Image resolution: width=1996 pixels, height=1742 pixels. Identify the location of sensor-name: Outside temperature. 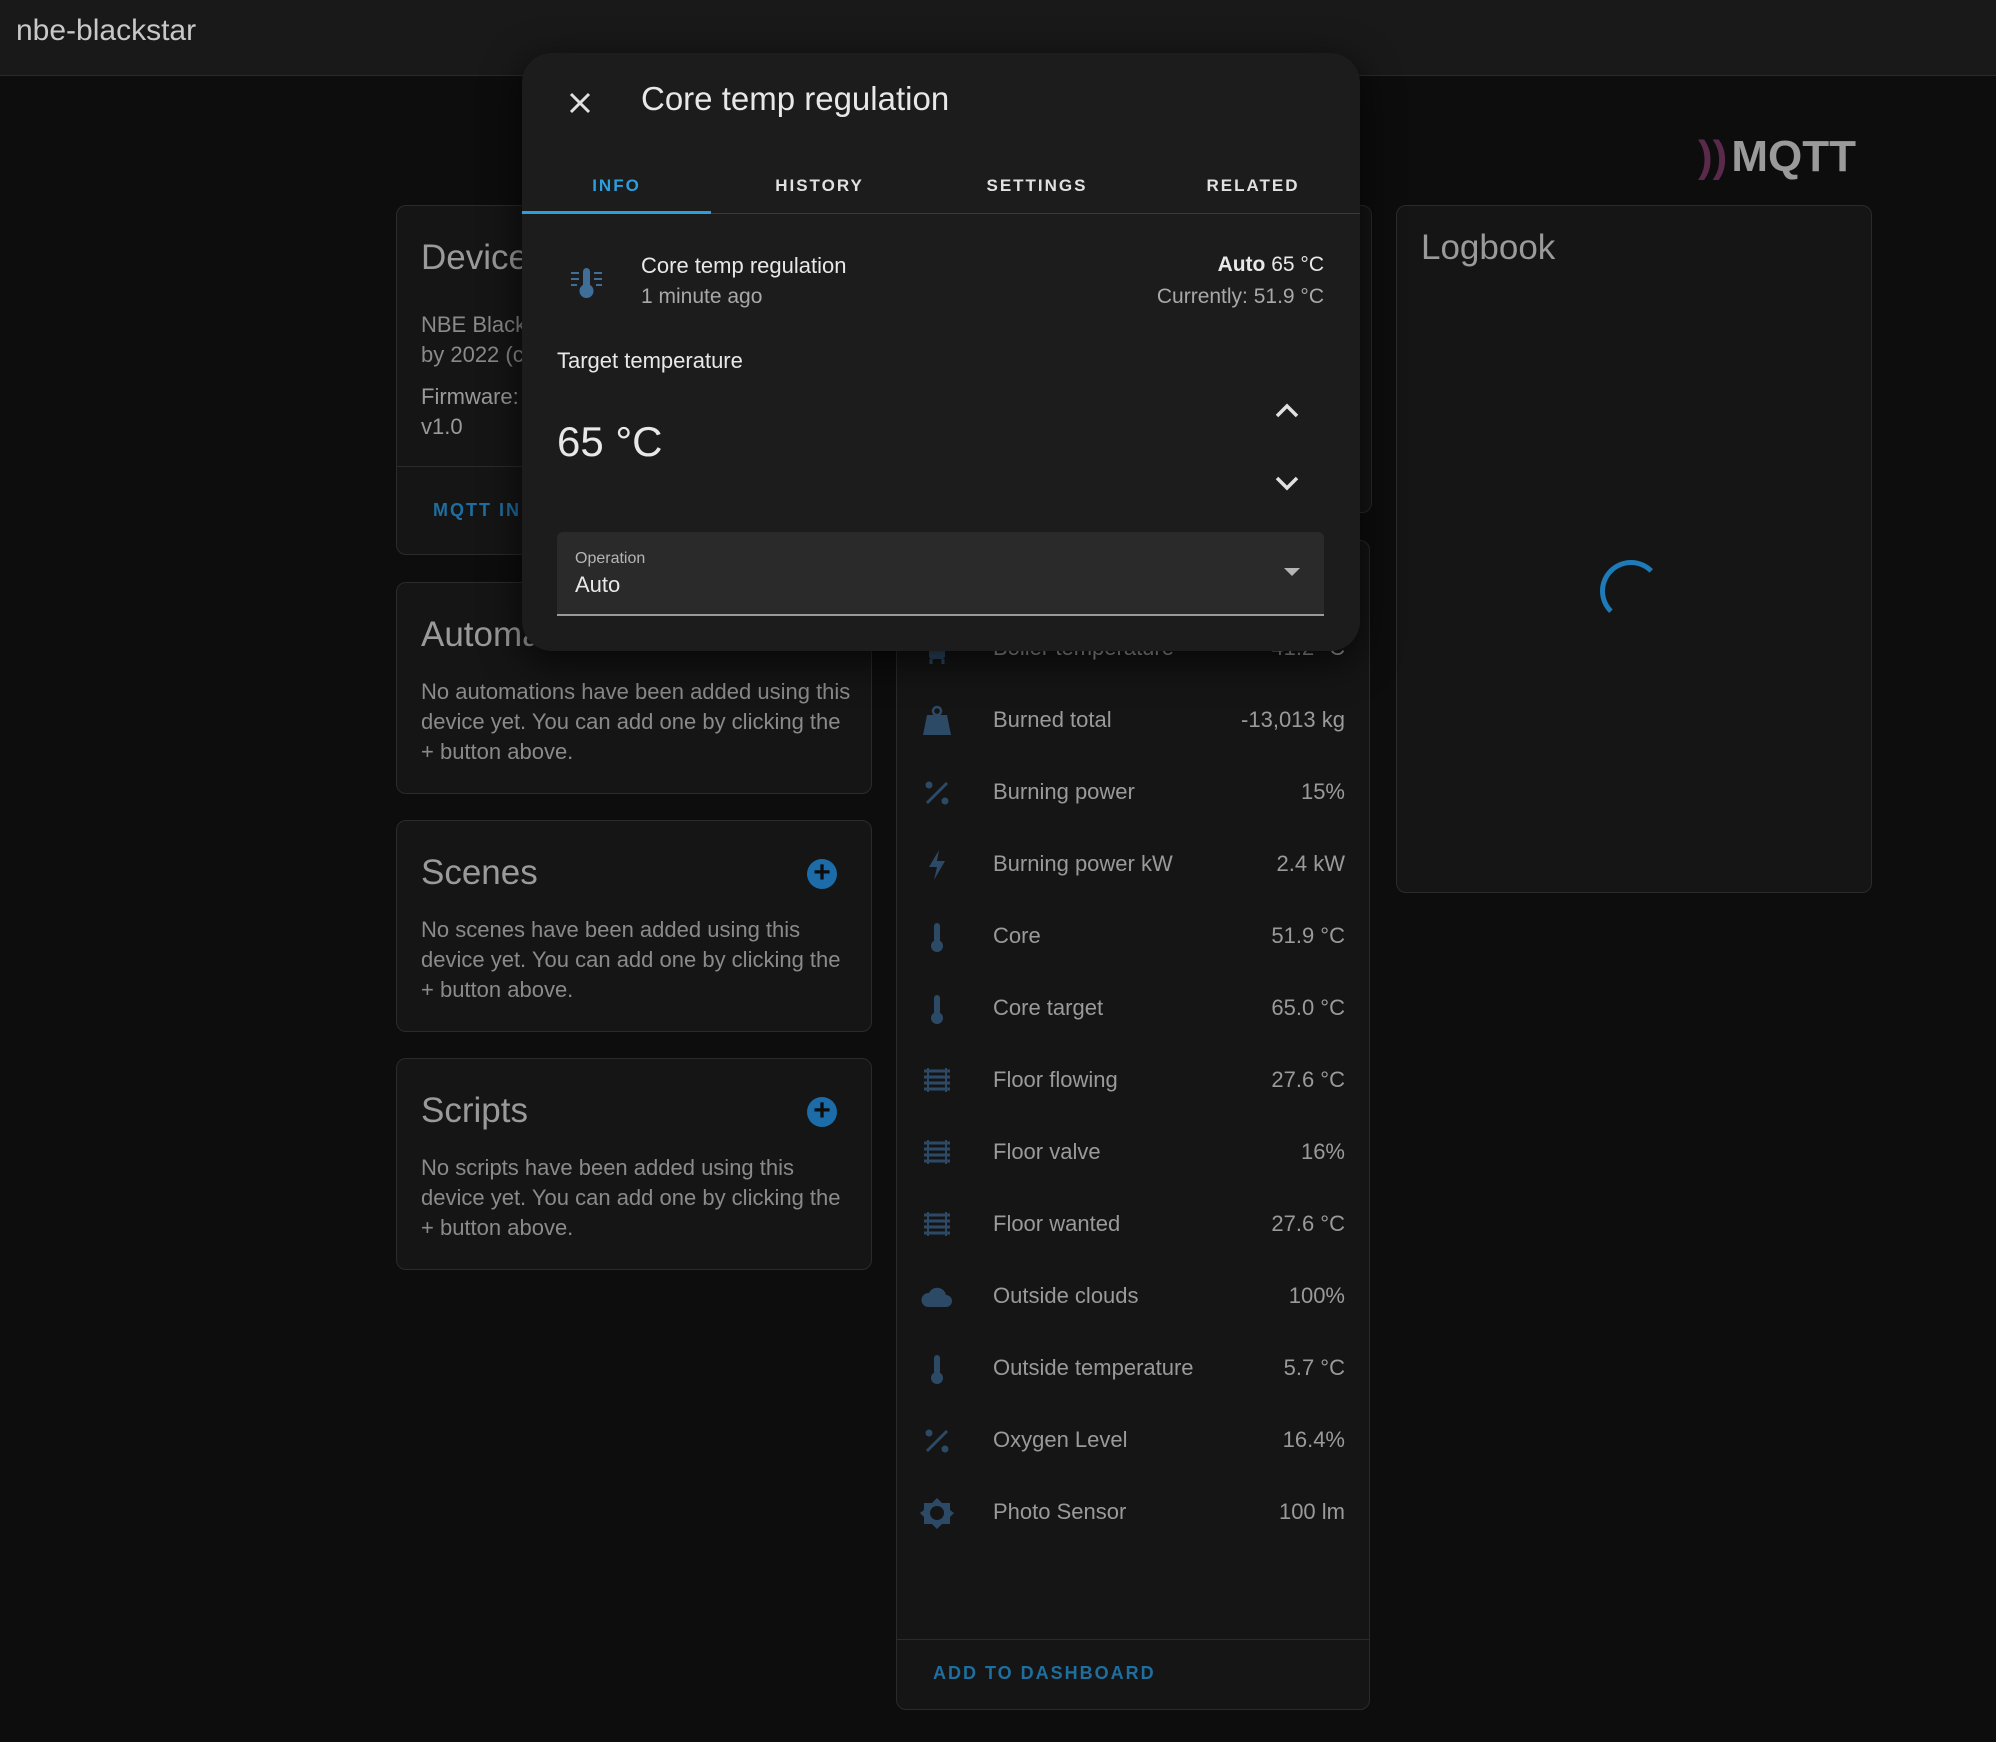
(1093, 1367).